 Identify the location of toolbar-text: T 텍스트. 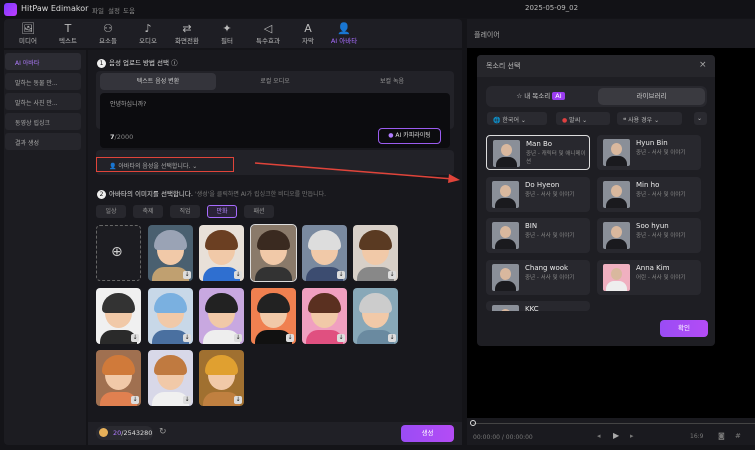
(68, 33).